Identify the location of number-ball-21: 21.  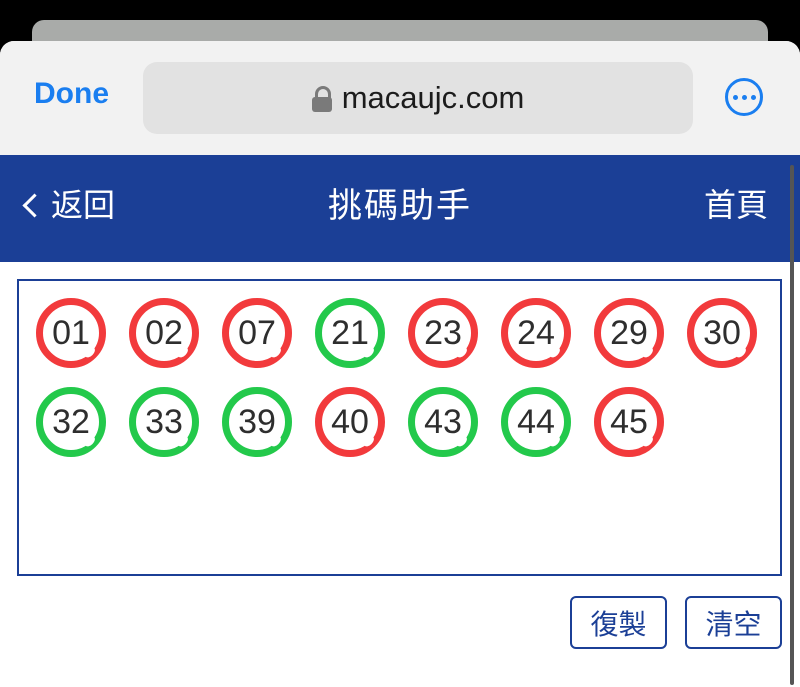
(350, 333).